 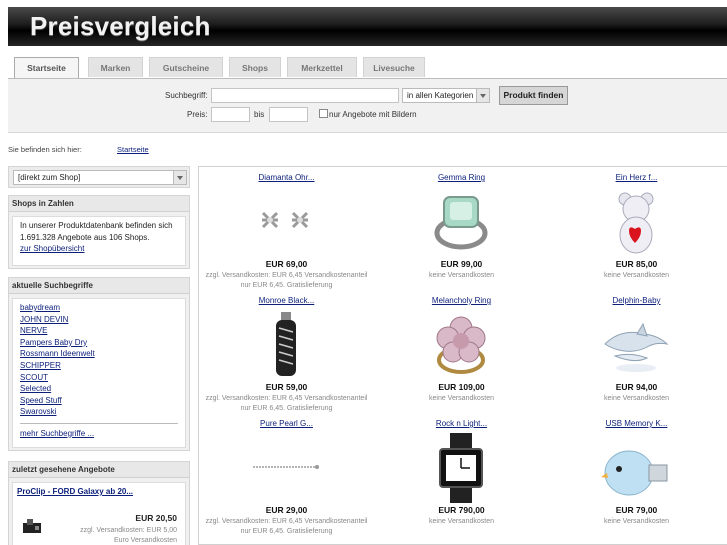 What do you see at coordinates (38, 411) in the screenshot?
I see `search-term-link: Swarovski` at bounding box center [38, 411].